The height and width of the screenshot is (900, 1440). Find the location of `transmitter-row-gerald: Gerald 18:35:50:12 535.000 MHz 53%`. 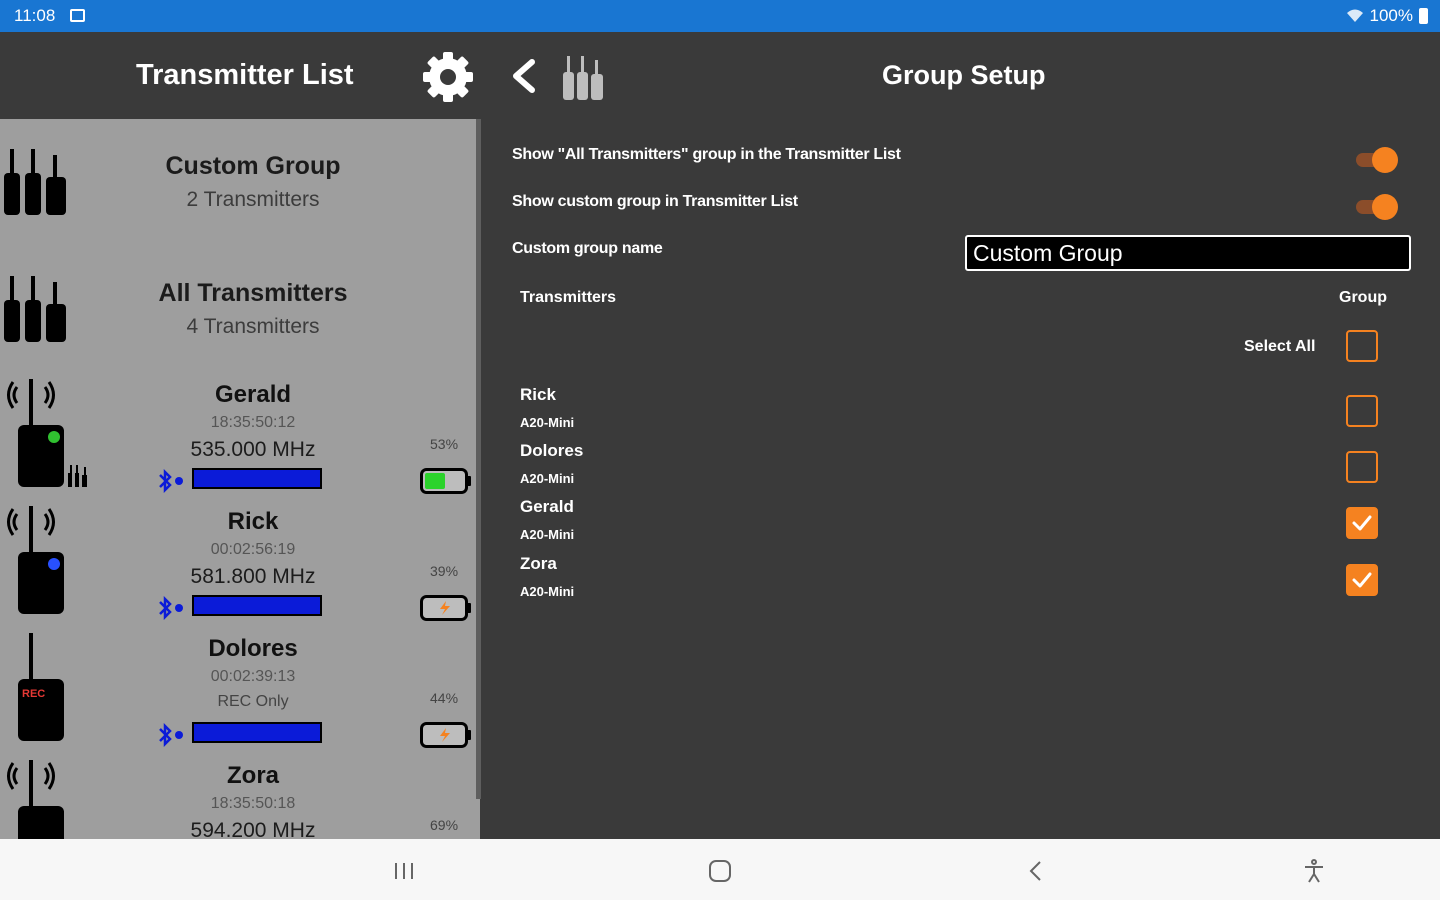

transmitter-row-gerald: Gerald 18:35:50:12 535.000 MHz 53% is located at coordinates (240, 443).